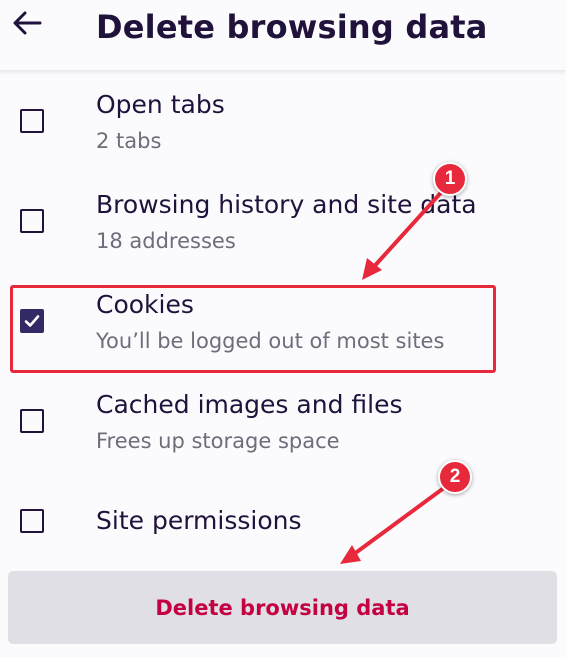 The width and height of the screenshot is (566, 657). I want to click on badge-number: 1, so click(450, 178).